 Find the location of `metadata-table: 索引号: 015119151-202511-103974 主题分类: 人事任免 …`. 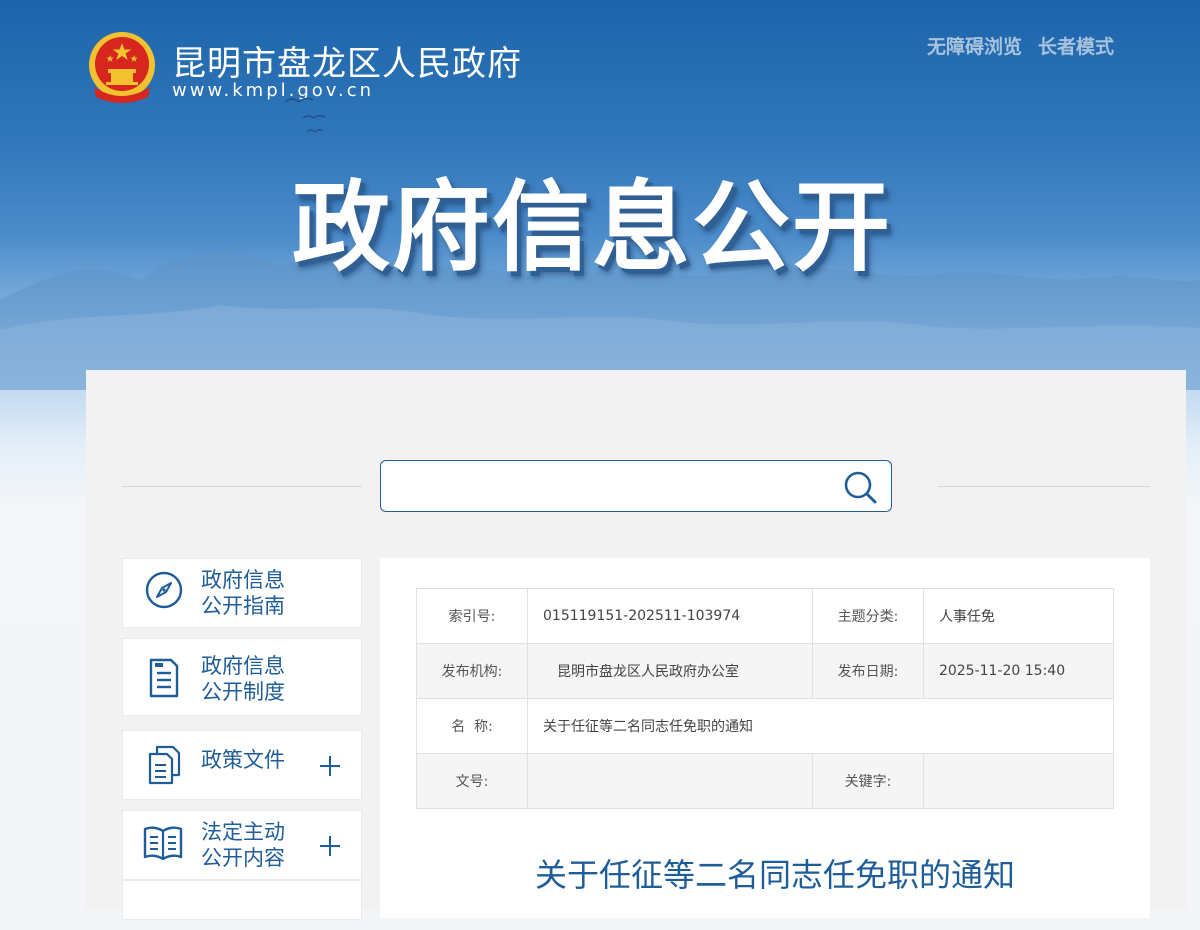

metadata-table: 索引号: 015119151-202511-103974 主题分类: 人事任免 … is located at coordinates (765, 698).